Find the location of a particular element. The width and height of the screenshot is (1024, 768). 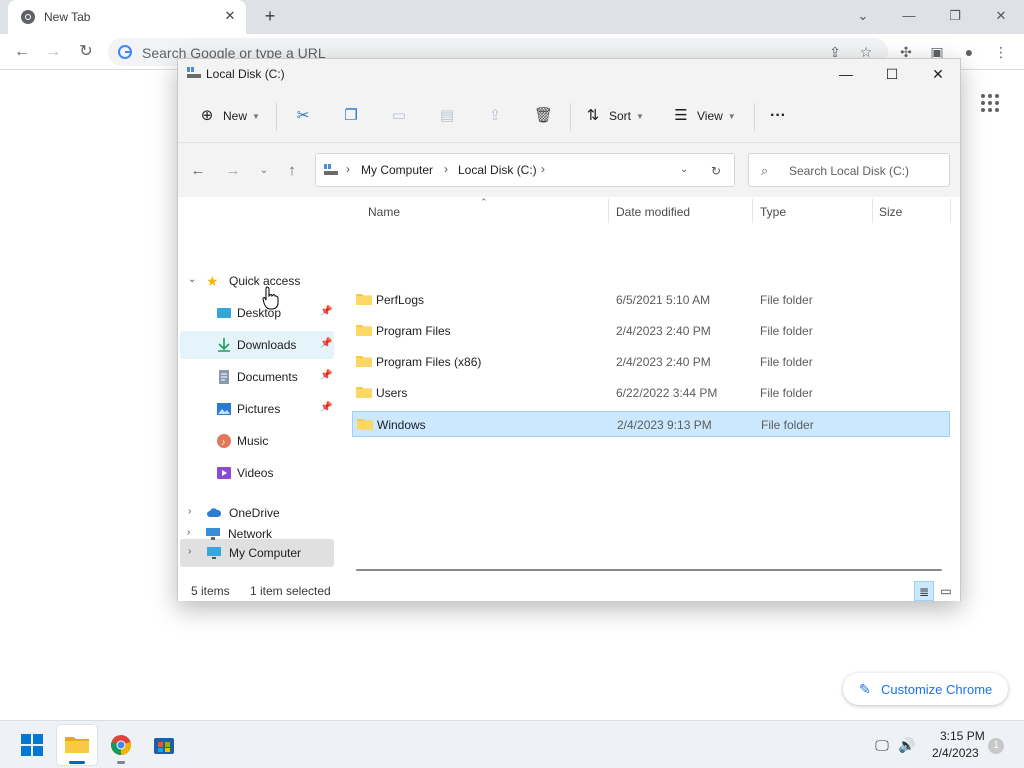

address-bar: › My Computer › Local Disk (C:) › ⌄ ↻ is located at coordinates (525, 170).